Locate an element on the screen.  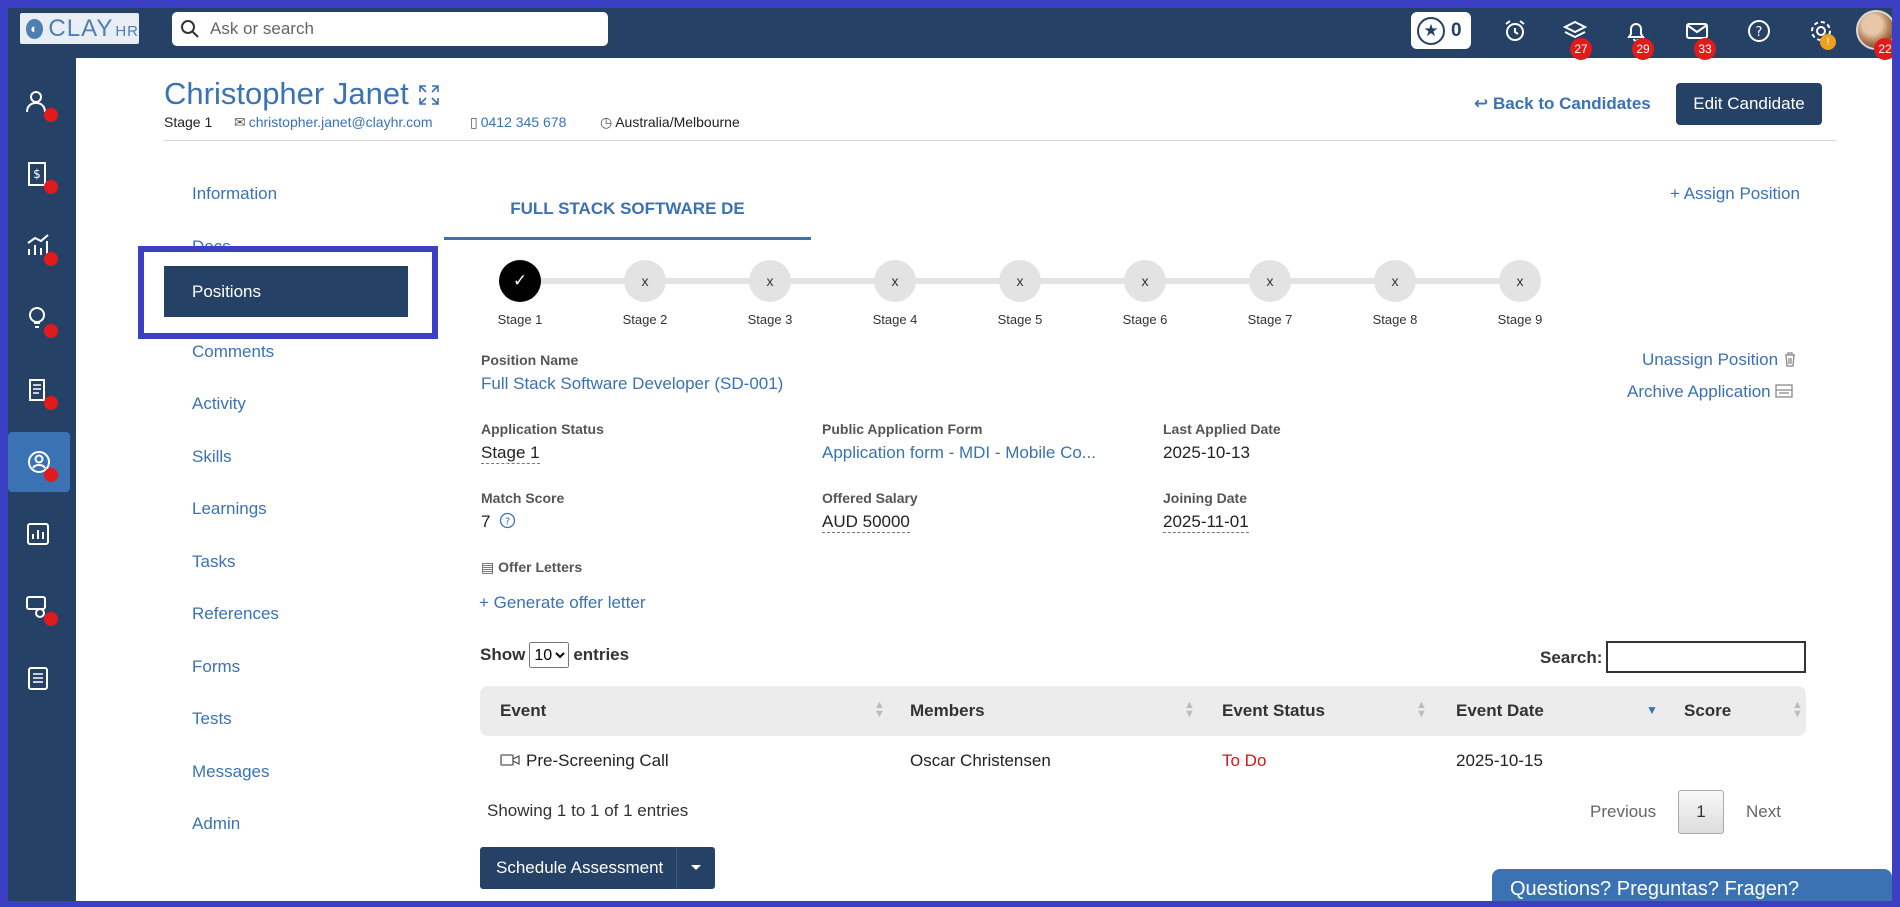
offered-salary-value: AUD 50000 is located at coordinates (866, 522).